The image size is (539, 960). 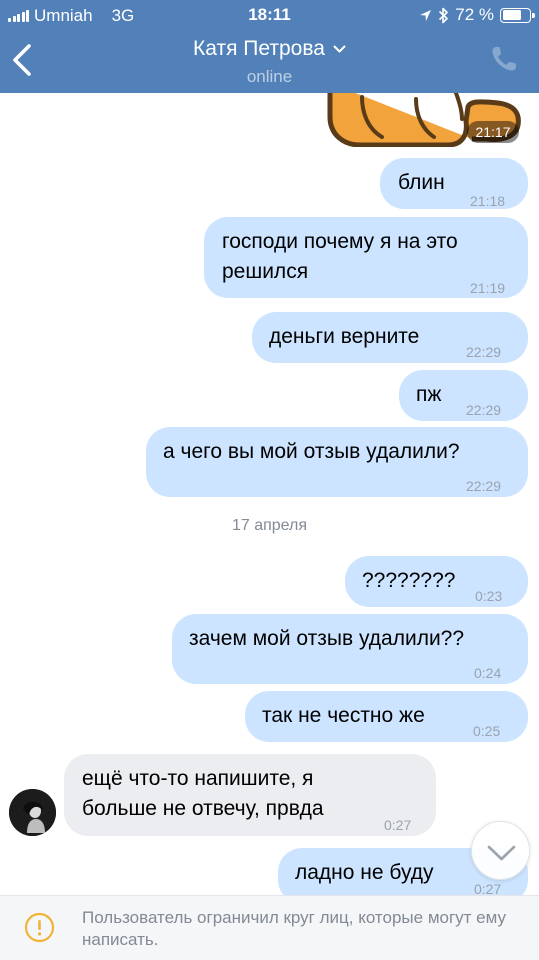 I want to click on message-bubble-outgoing: господи почему я на это решился 21:19, so click(x=366, y=257).